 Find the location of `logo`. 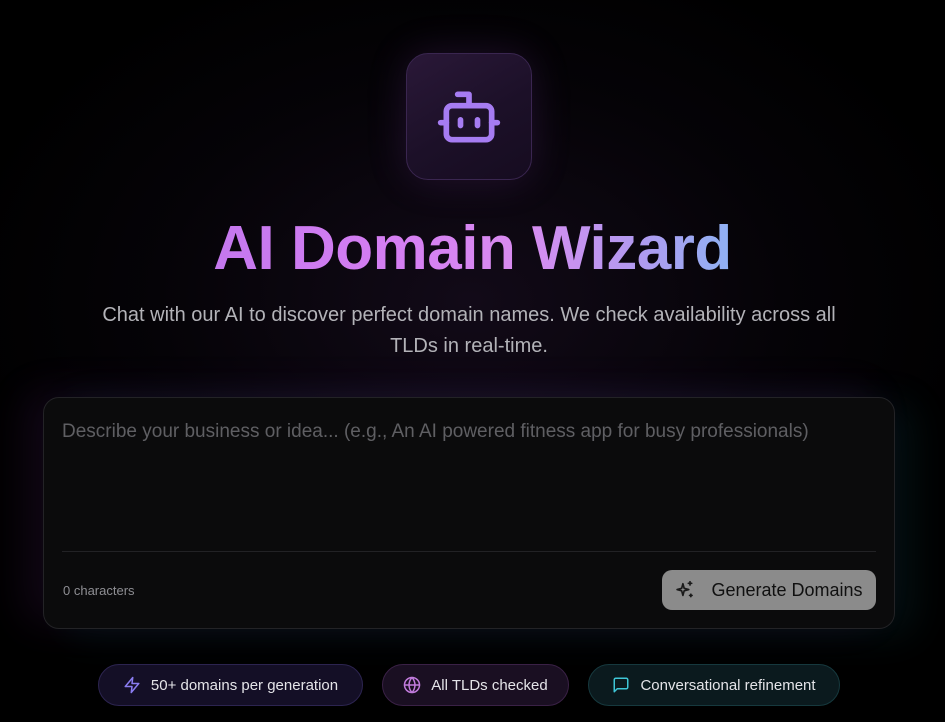

logo is located at coordinates (469, 116).